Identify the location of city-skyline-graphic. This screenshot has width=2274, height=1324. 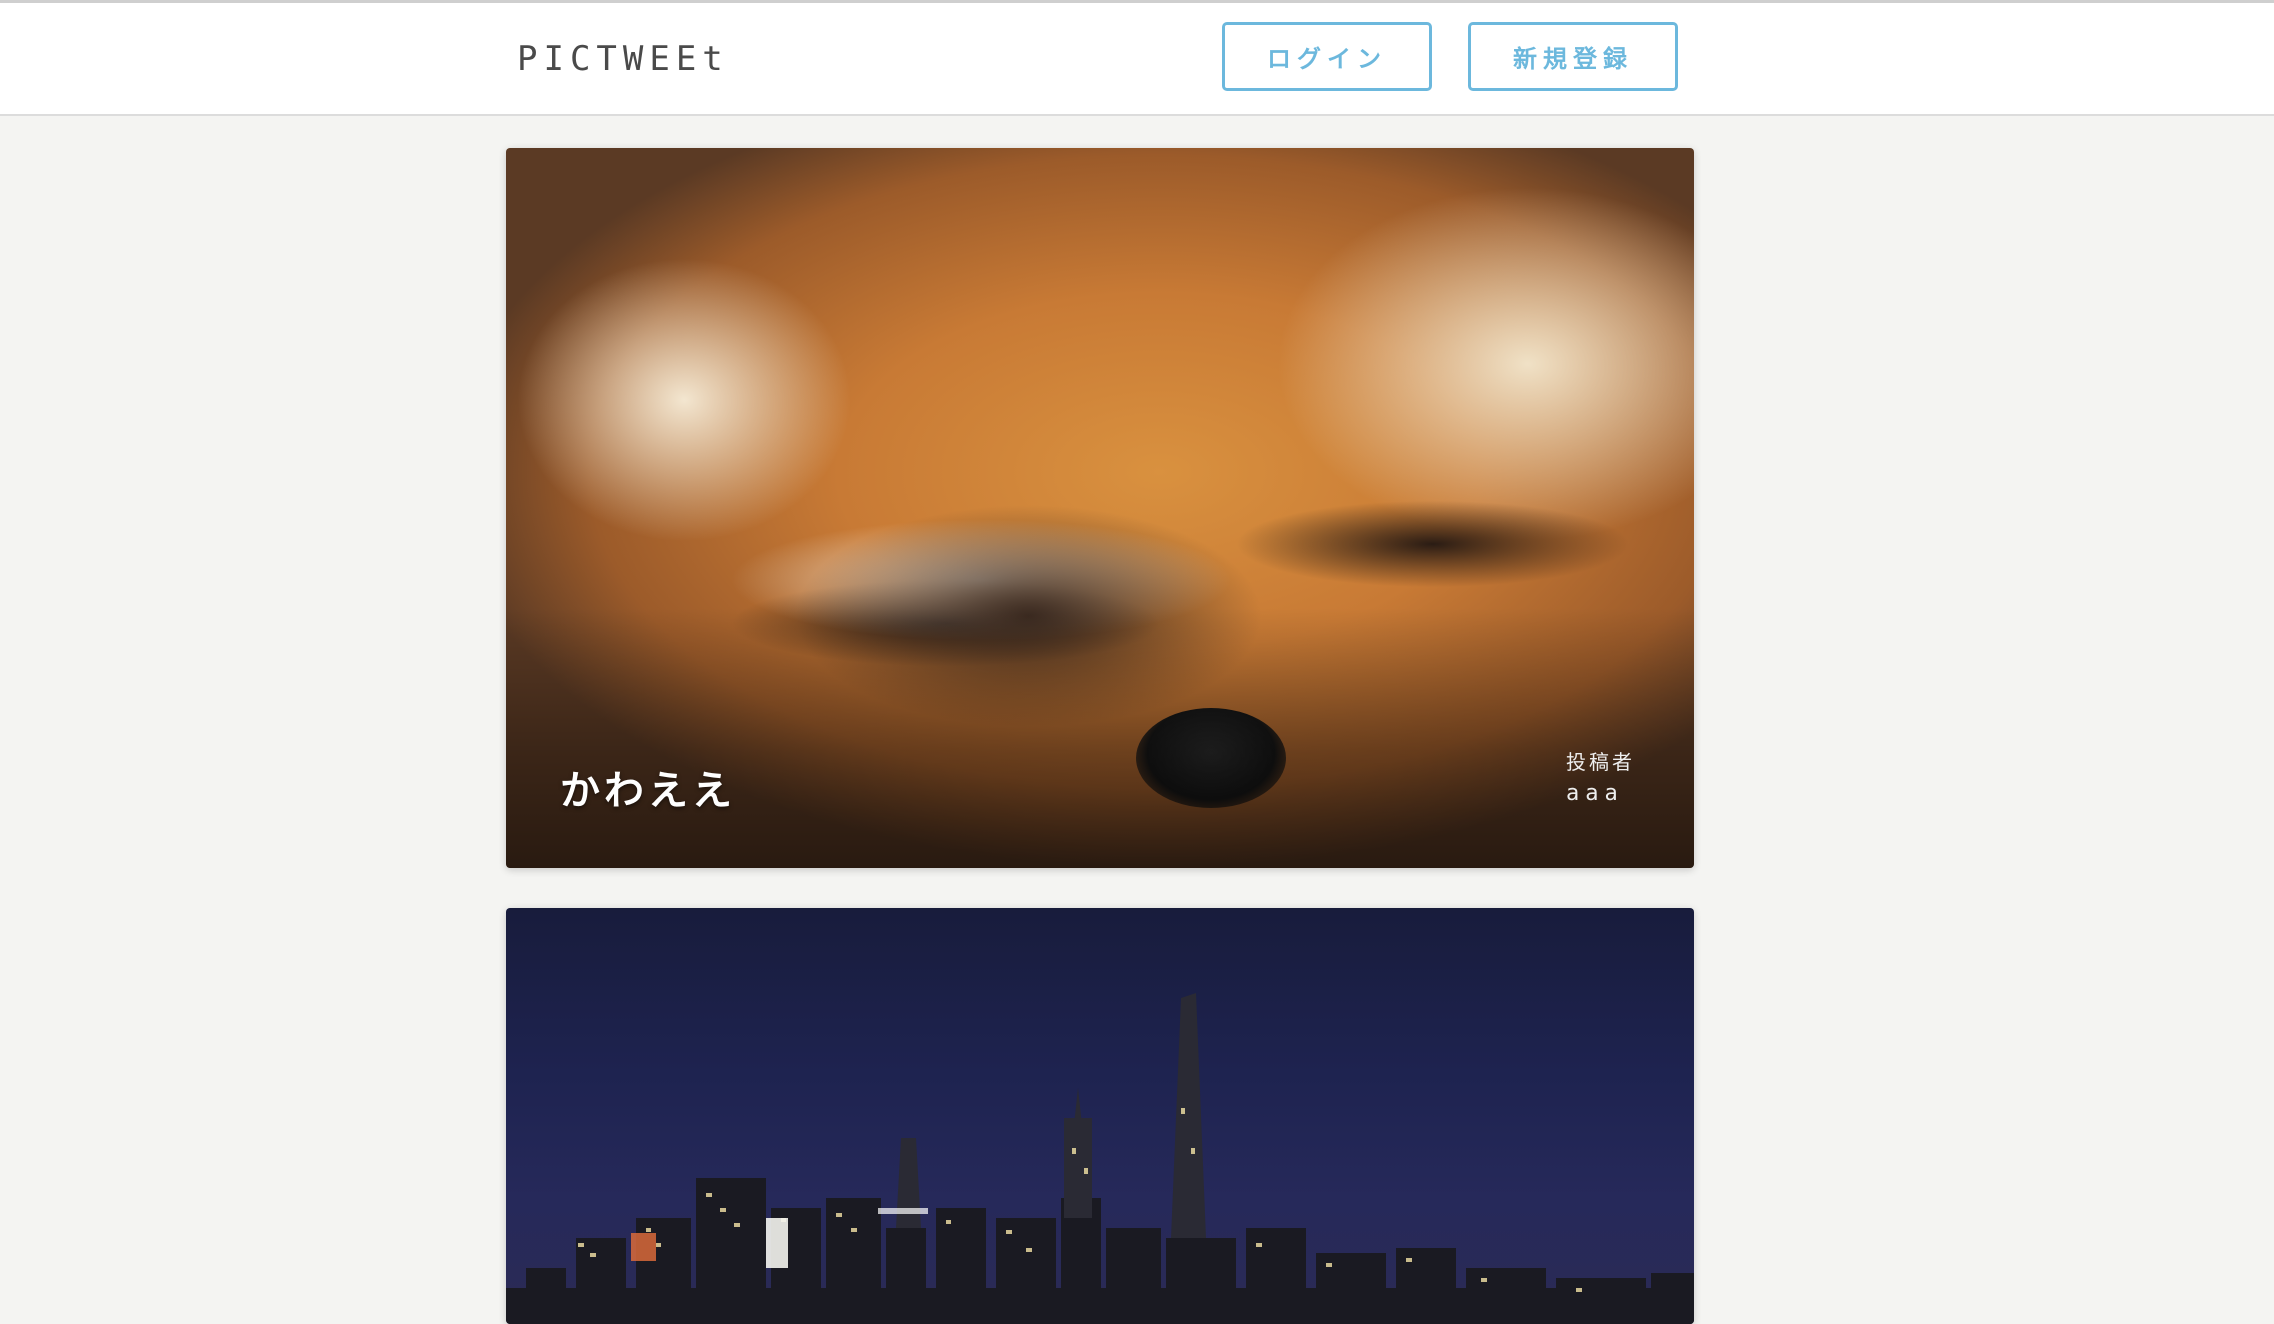
(1100, 1158).